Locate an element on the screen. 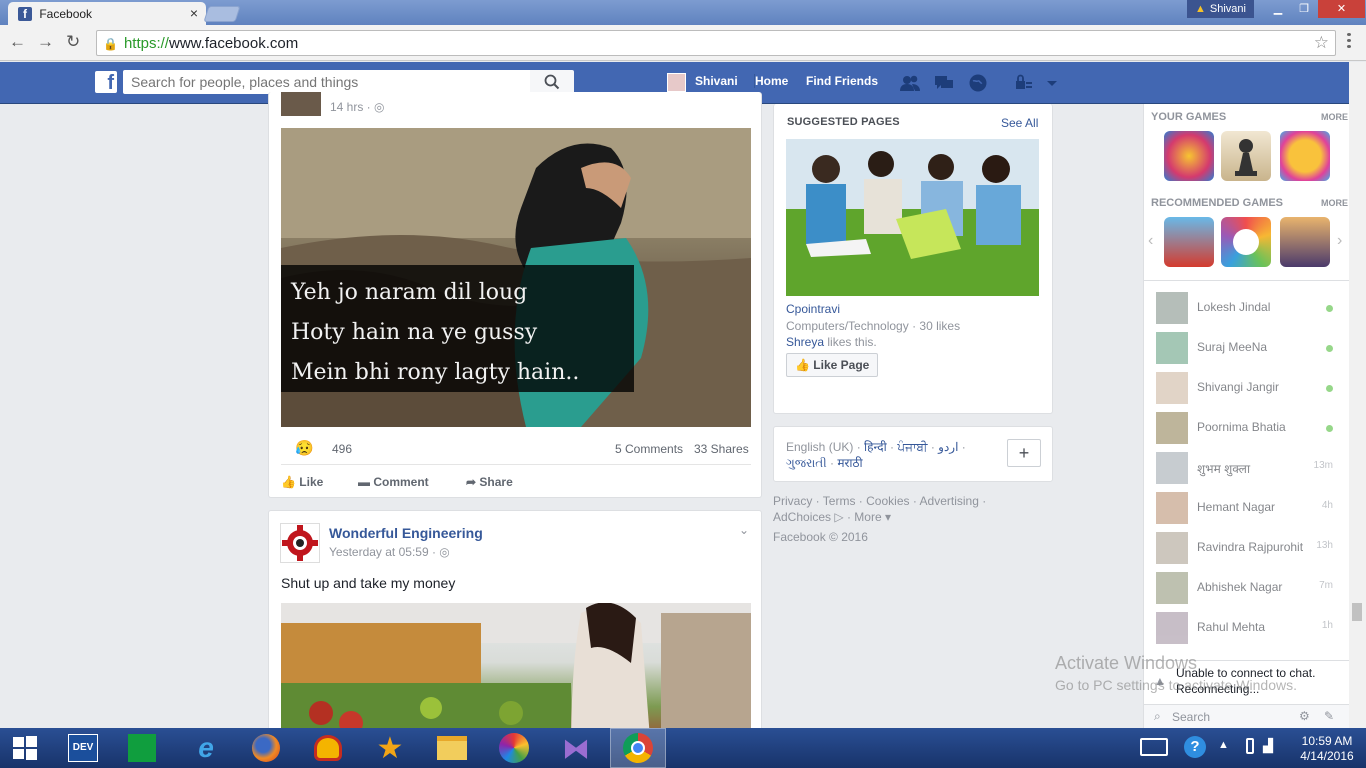 This screenshot has height=768, width=1366. search-input is located at coordinates (326, 82).